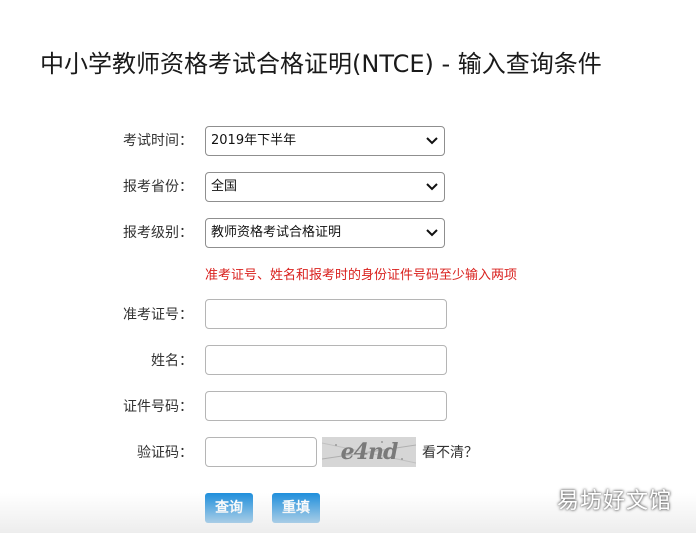 Image resolution: width=696 pixels, height=533 pixels. What do you see at coordinates (261, 452) in the screenshot?
I see `captcha-input` at bounding box center [261, 452].